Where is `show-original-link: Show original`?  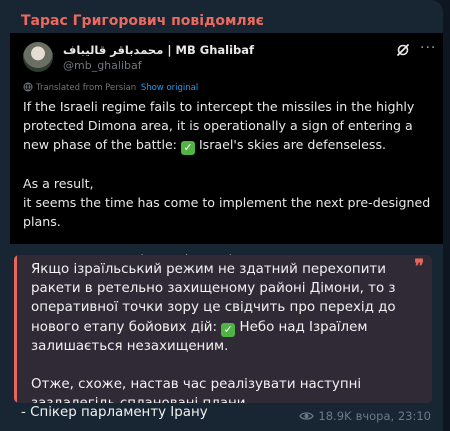
show-original-link: Show original is located at coordinates (169, 88).